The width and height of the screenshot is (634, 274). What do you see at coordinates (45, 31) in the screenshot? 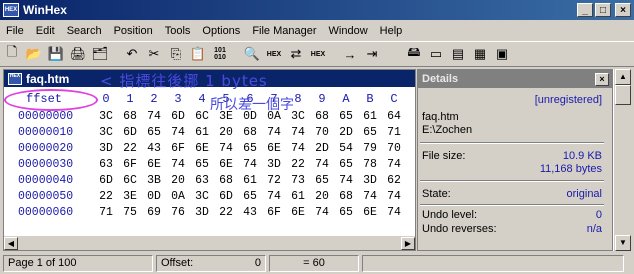
I see `menu-edit: Edit` at bounding box center [45, 31].